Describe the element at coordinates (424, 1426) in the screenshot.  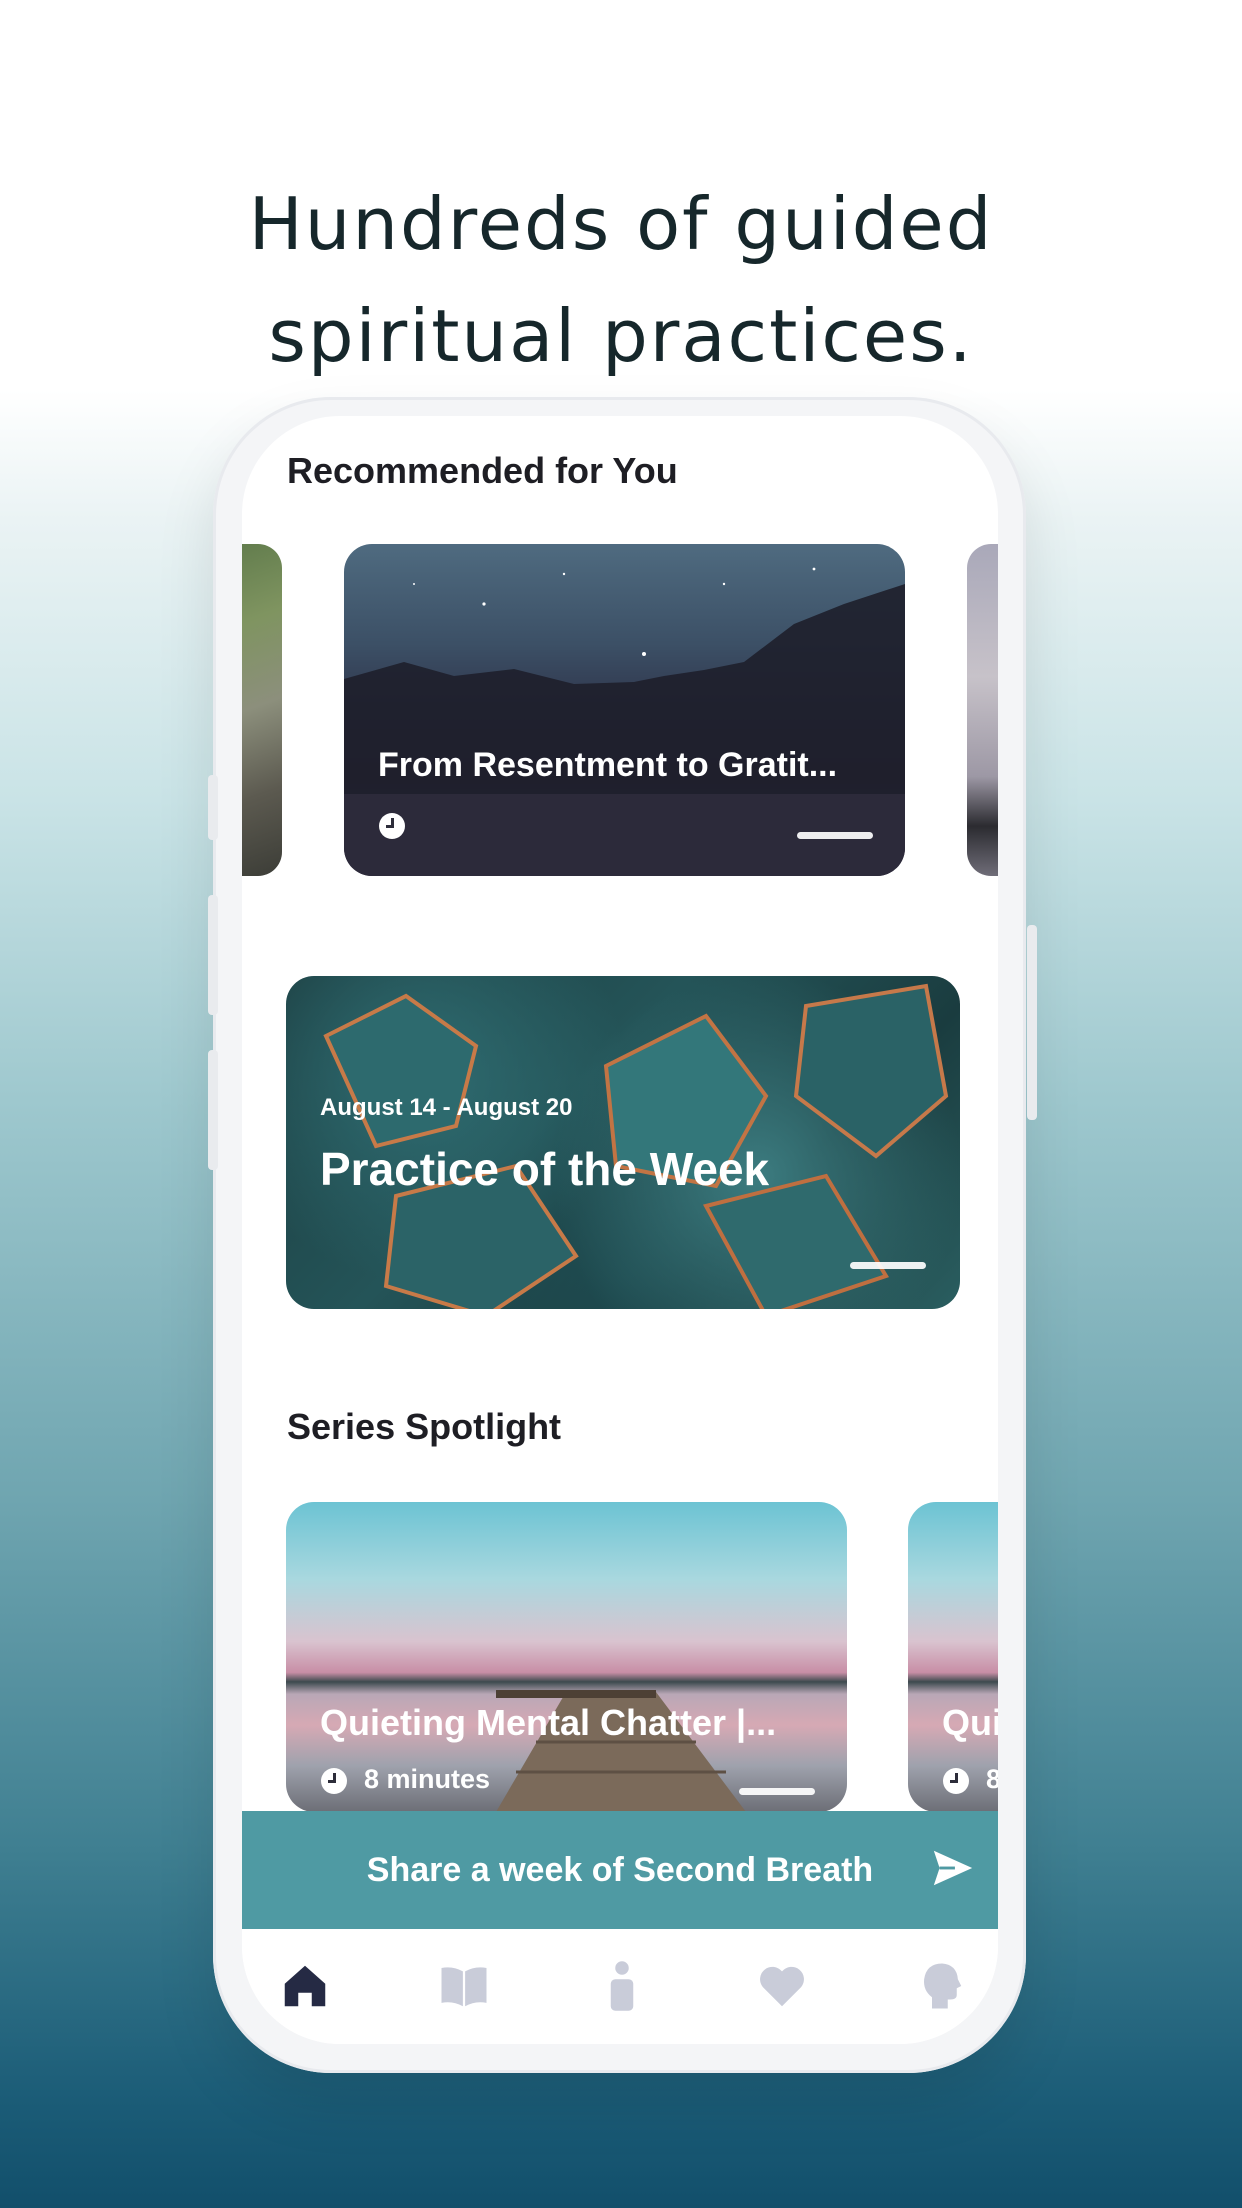
I see `section-title-series: Series Spotlight` at that location.